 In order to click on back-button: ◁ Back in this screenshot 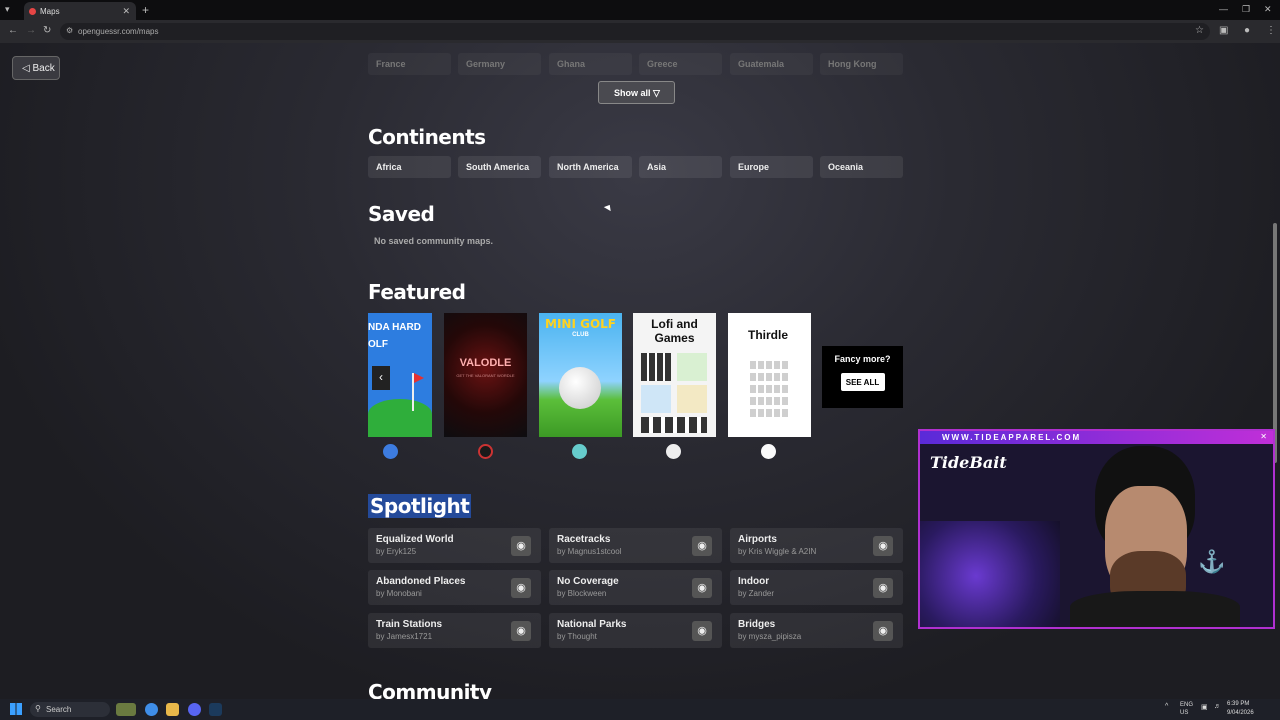, I will do `click(36, 68)`.